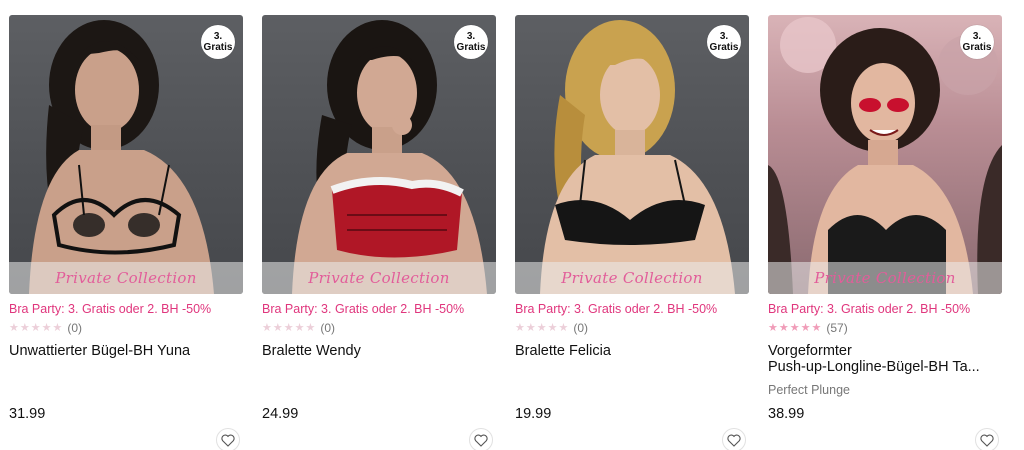  What do you see at coordinates (632, 351) in the screenshot?
I see `product-title: Bralette Felicia` at bounding box center [632, 351].